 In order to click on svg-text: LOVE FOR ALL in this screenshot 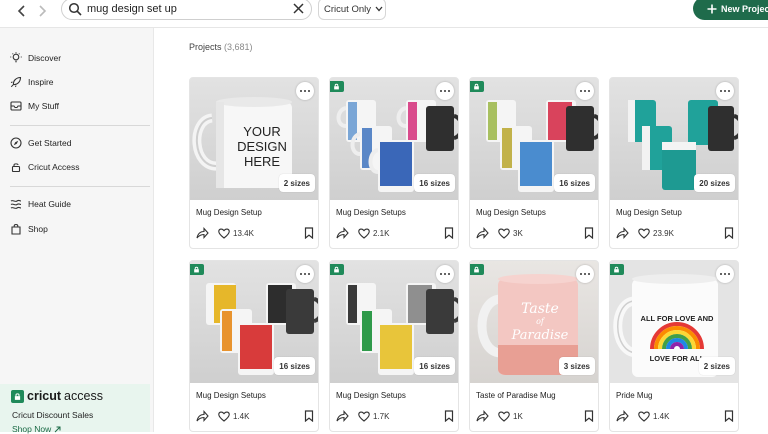, I will do `click(677, 358)`.